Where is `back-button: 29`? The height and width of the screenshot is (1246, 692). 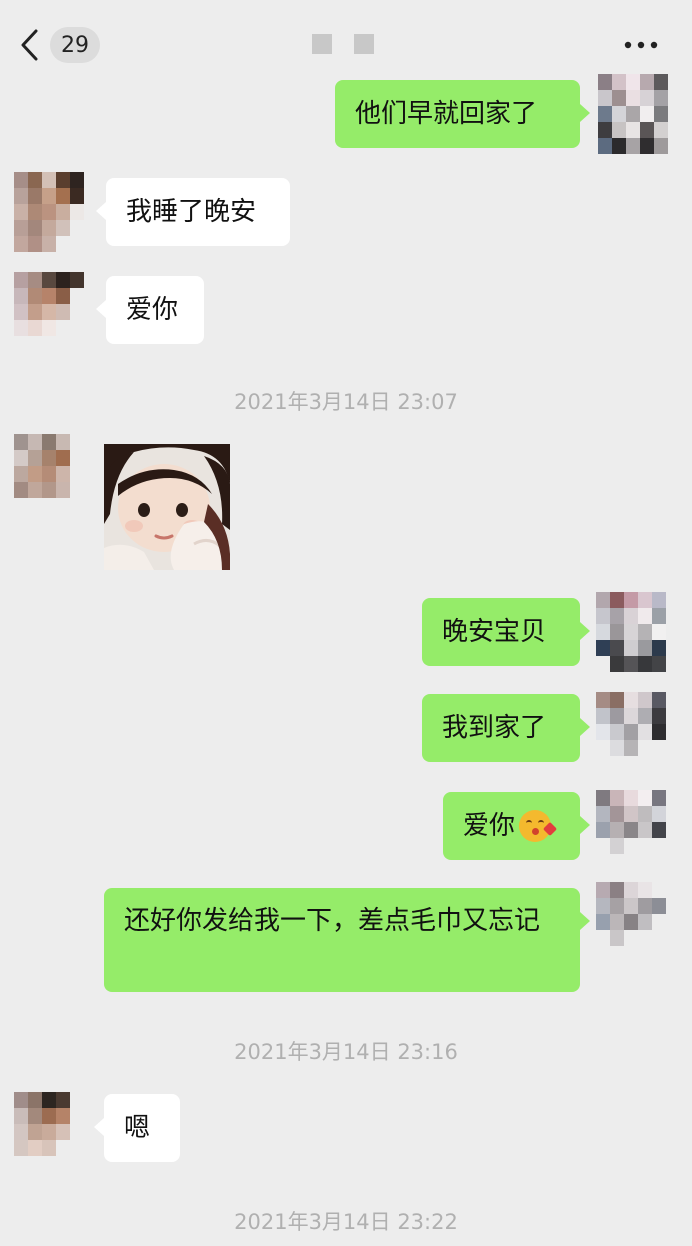 back-button: 29 is located at coordinates (63, 45).